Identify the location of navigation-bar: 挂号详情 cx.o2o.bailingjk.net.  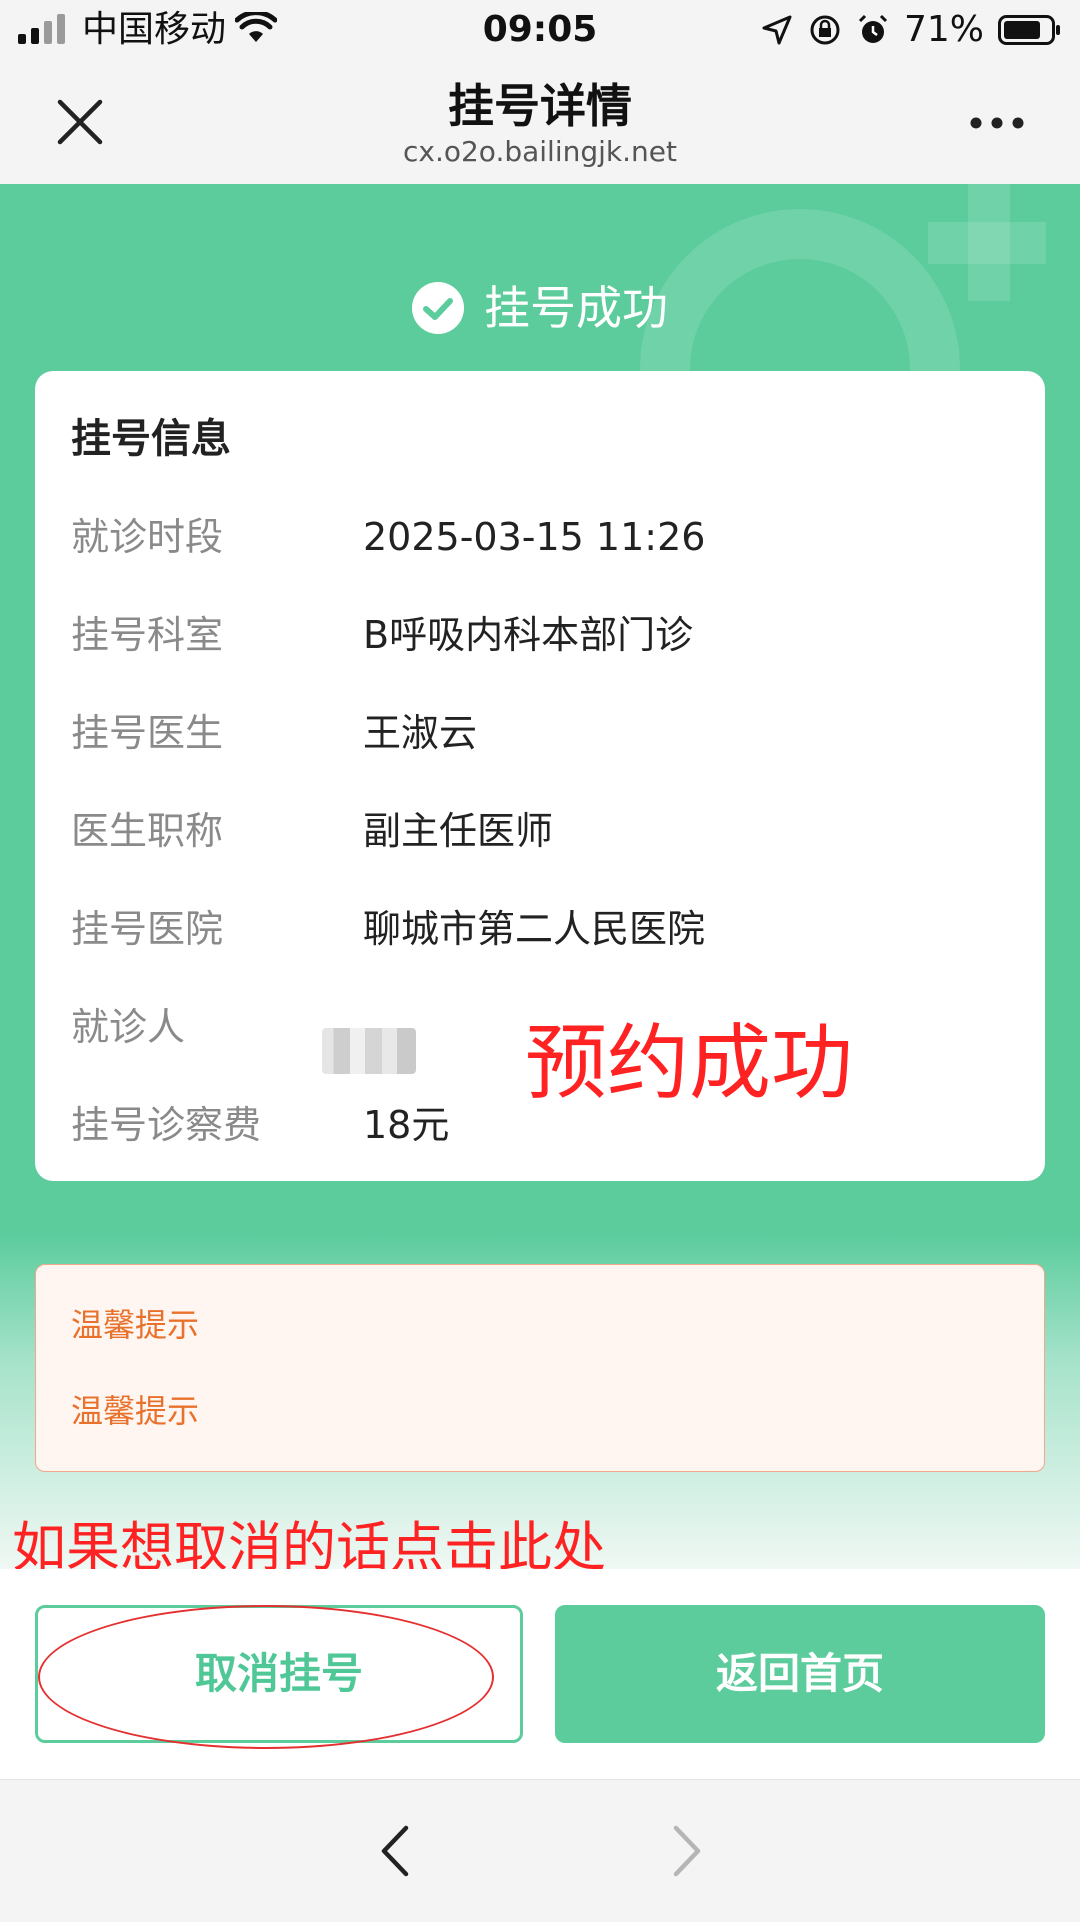
(540, 122).